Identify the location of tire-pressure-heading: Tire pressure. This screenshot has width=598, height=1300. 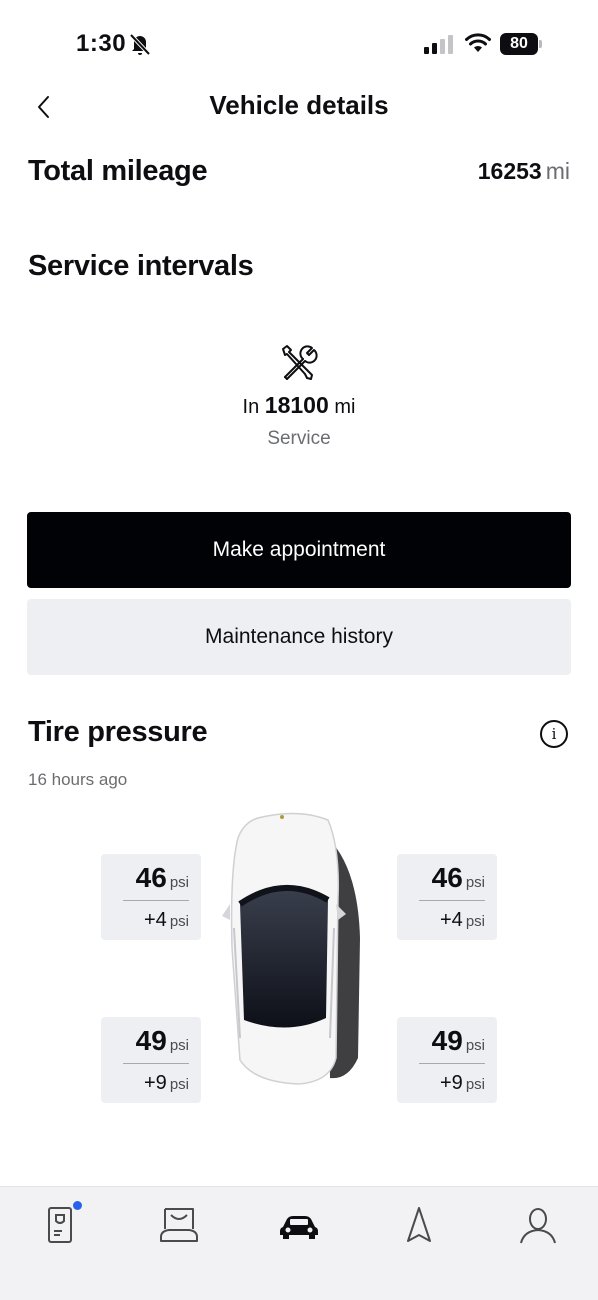
(118, 732).